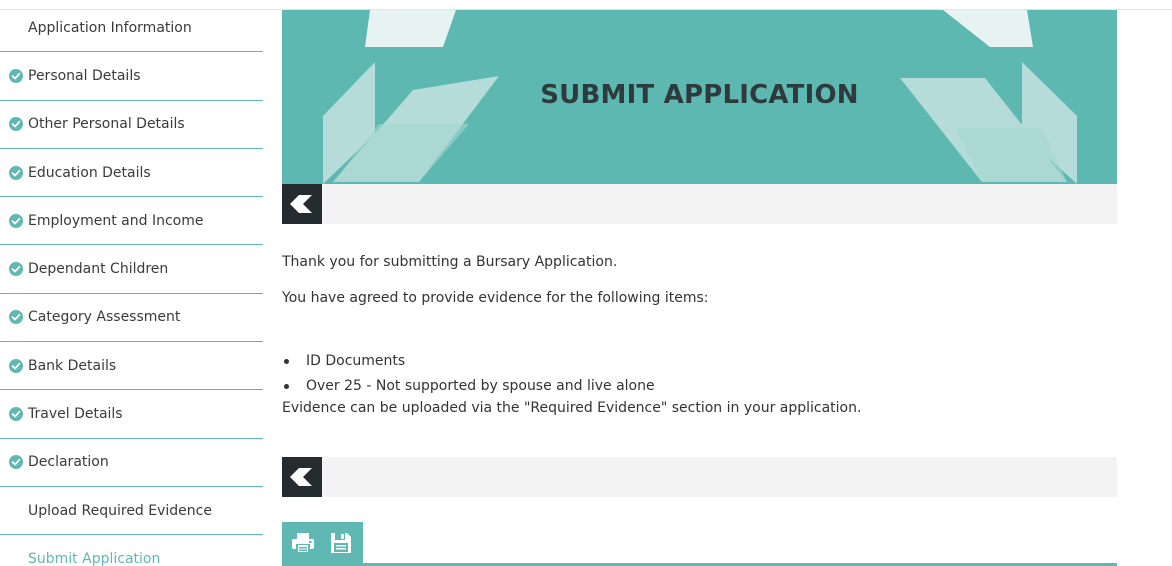  What do you see at coordinates (699, 204) in the screenshot?
I see `back-bar-top` at bounding box center [699, 204].